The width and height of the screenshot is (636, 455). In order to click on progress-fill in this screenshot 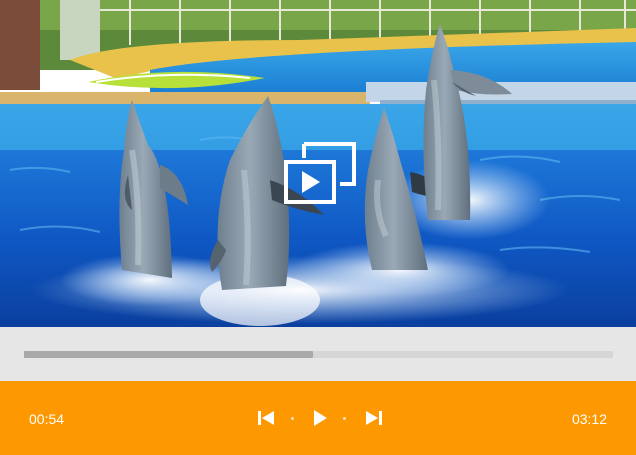, I will do `click(168, 354)`.